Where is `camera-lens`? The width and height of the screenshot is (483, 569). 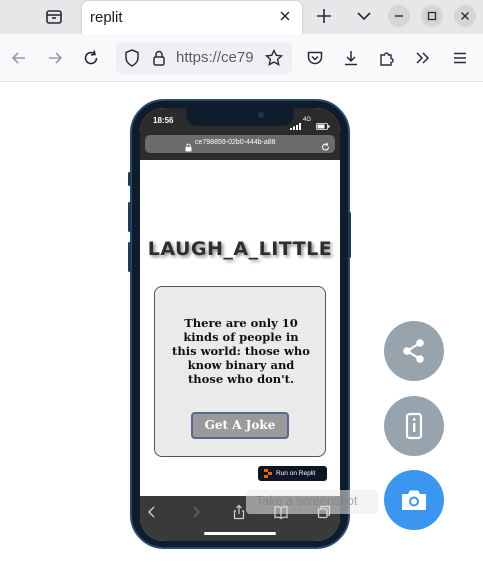 camera-lens is located at coordinates (261, 115).